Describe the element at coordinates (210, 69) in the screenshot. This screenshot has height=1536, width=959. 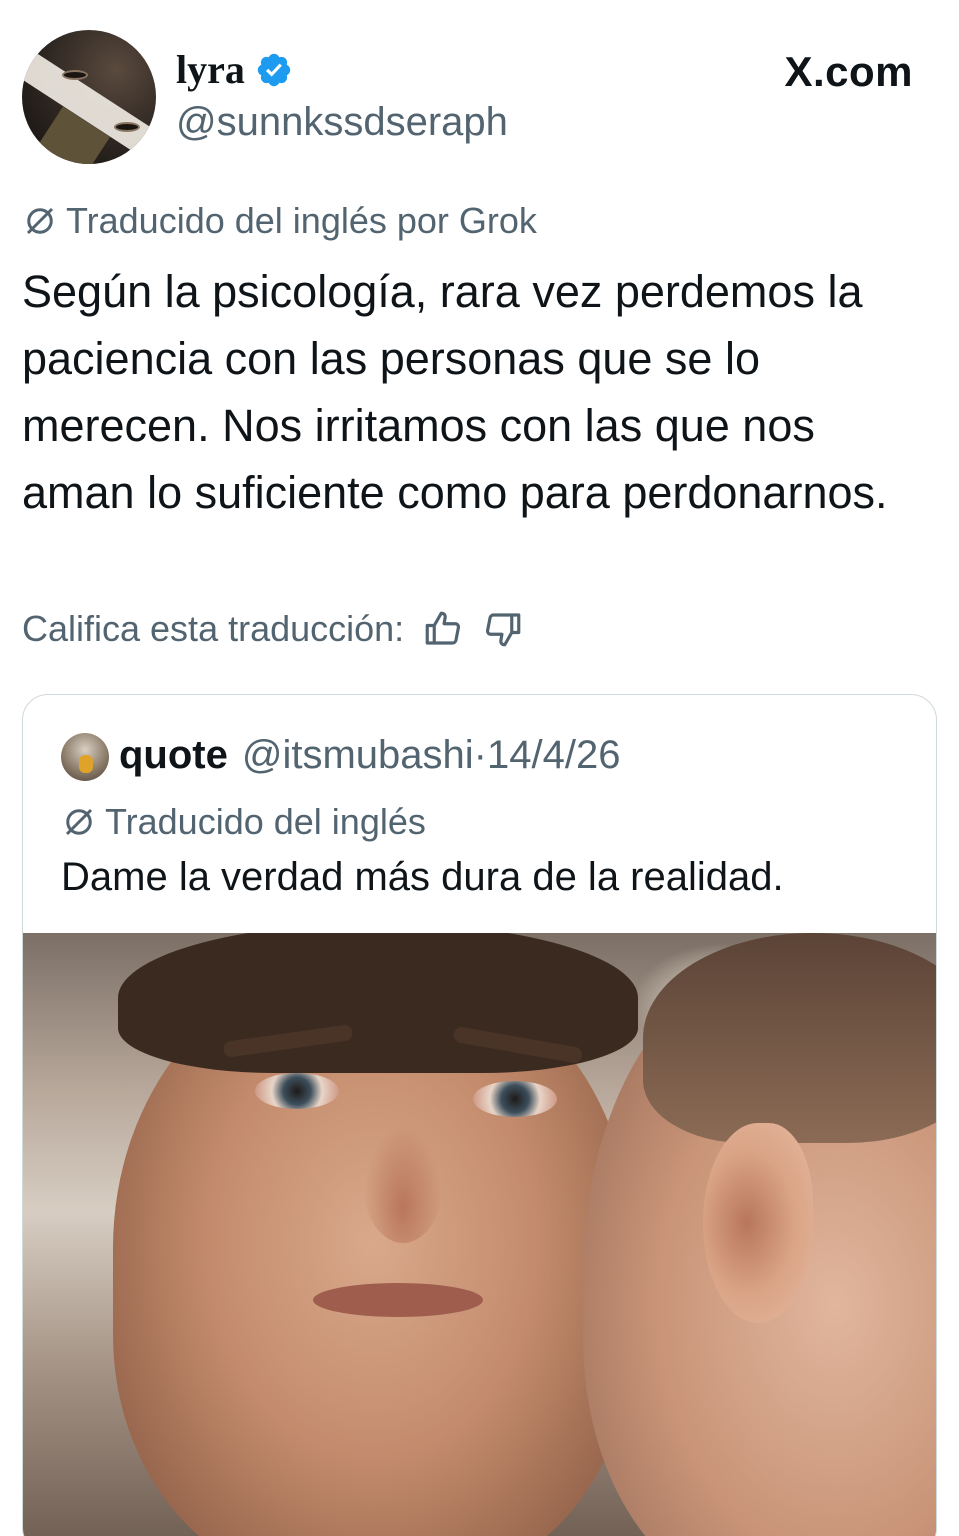
I see `author-display-name: lyra` at that location.